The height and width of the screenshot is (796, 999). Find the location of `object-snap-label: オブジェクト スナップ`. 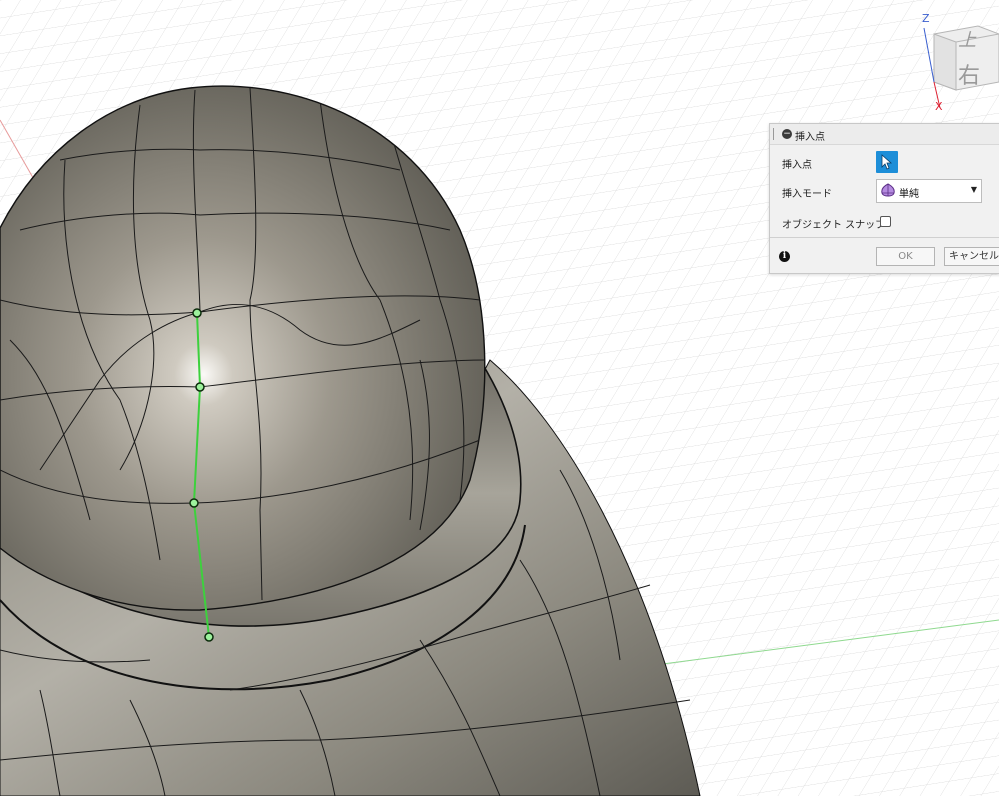

object-snap-label: オブジェクト スナップ is located at coordinates (834, 225).